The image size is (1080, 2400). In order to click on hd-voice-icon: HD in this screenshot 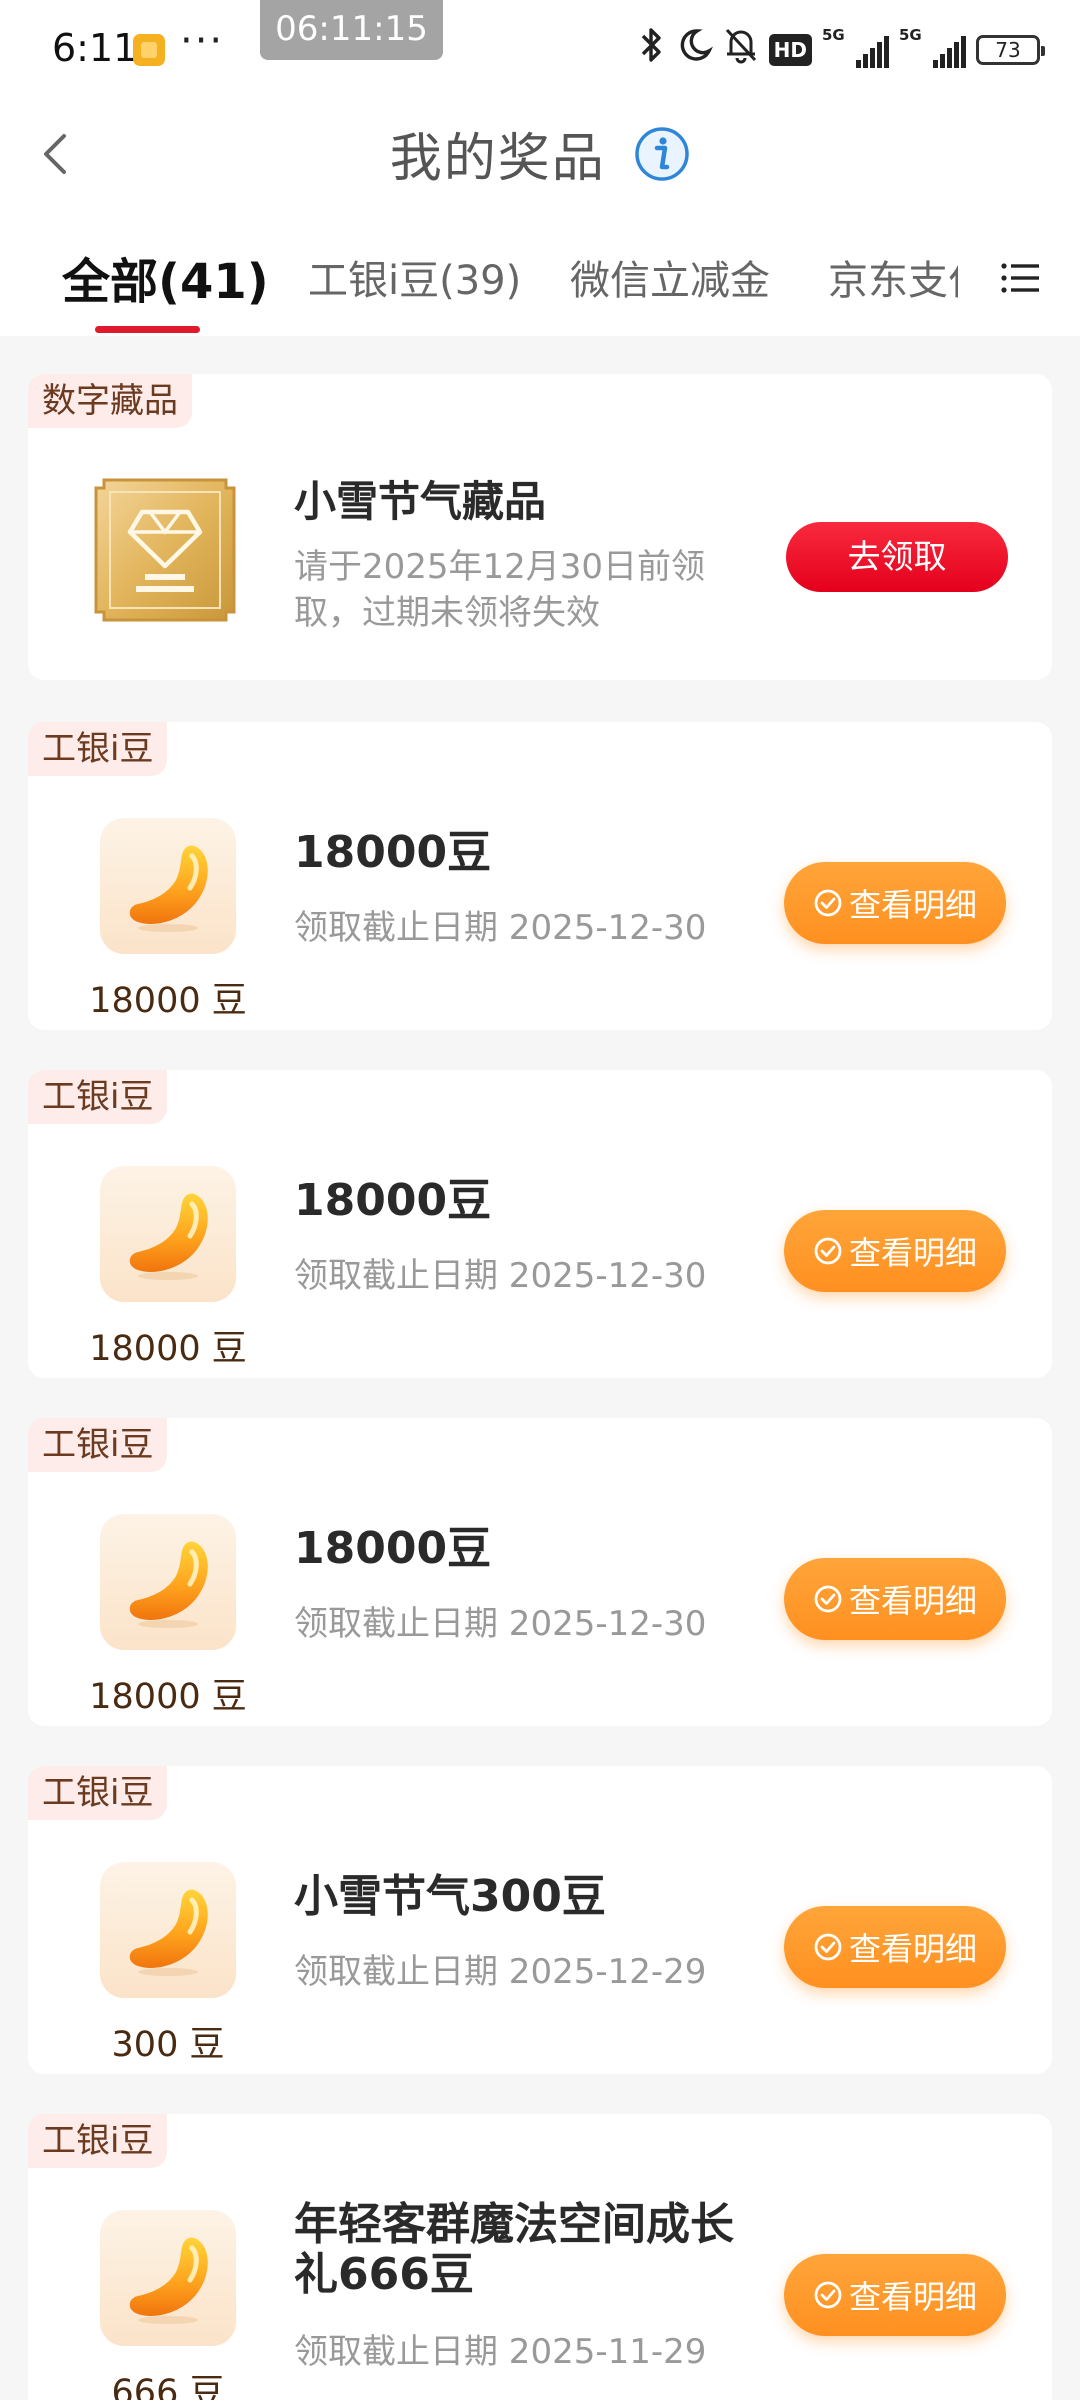, I will do `click(790, 50)`.